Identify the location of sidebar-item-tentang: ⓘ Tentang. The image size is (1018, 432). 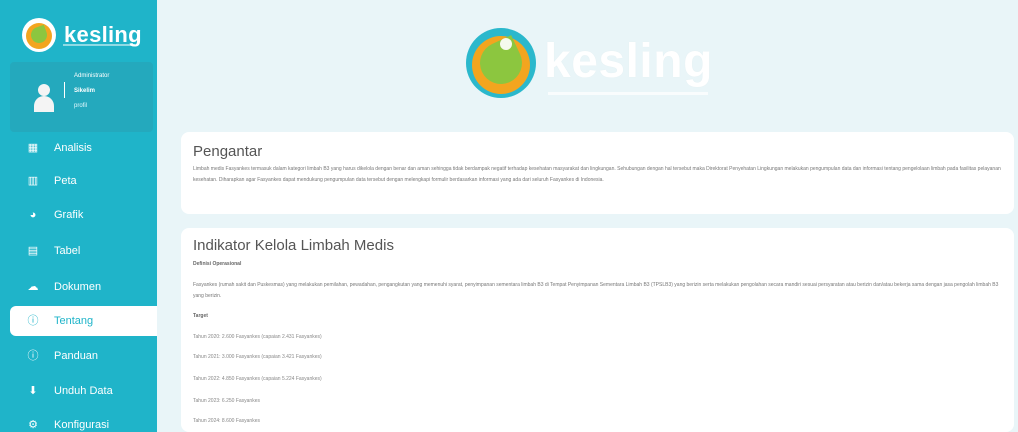
(83, 321).